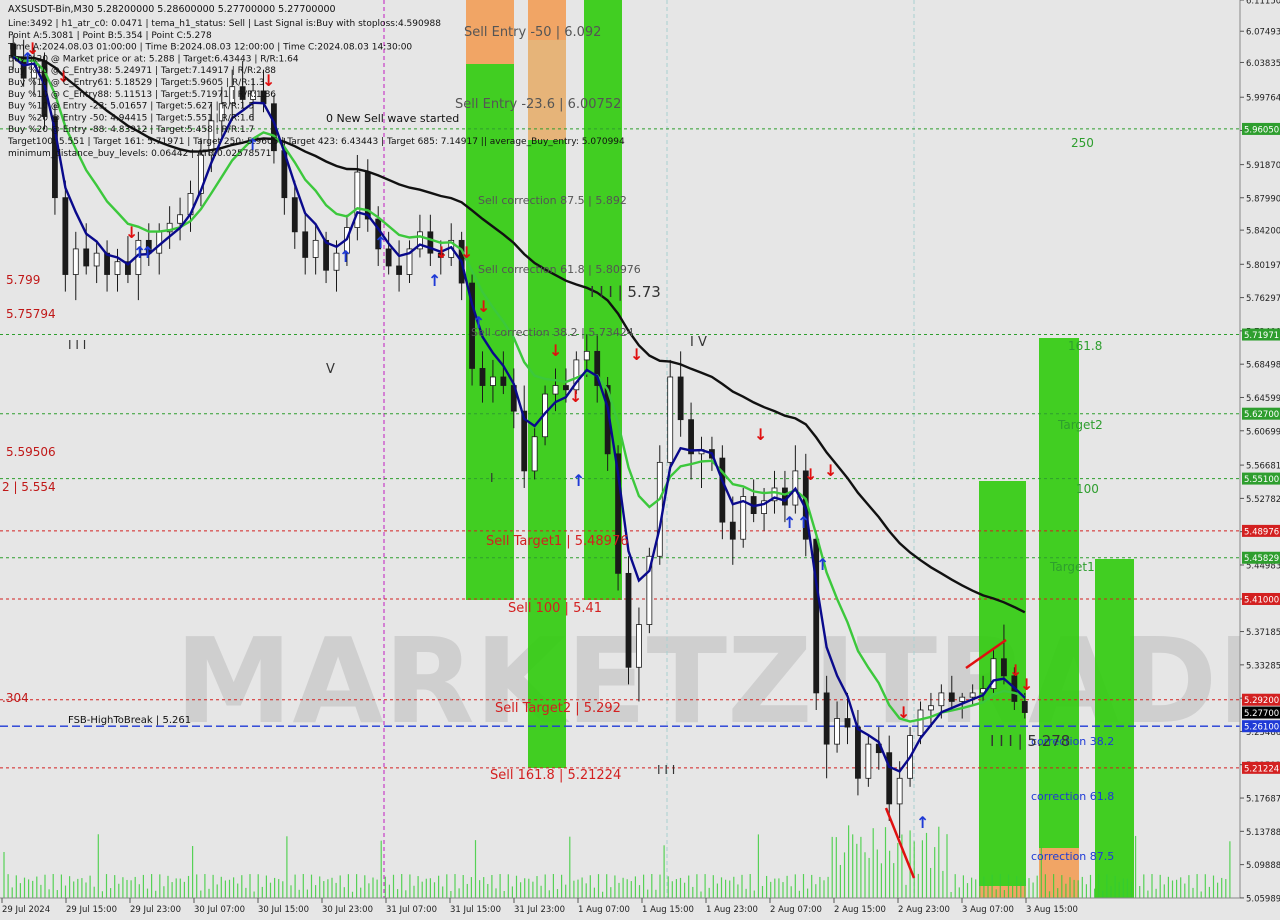 The image size is (1280, 920). I want to click on level-label: 100, so click(1087, 489).